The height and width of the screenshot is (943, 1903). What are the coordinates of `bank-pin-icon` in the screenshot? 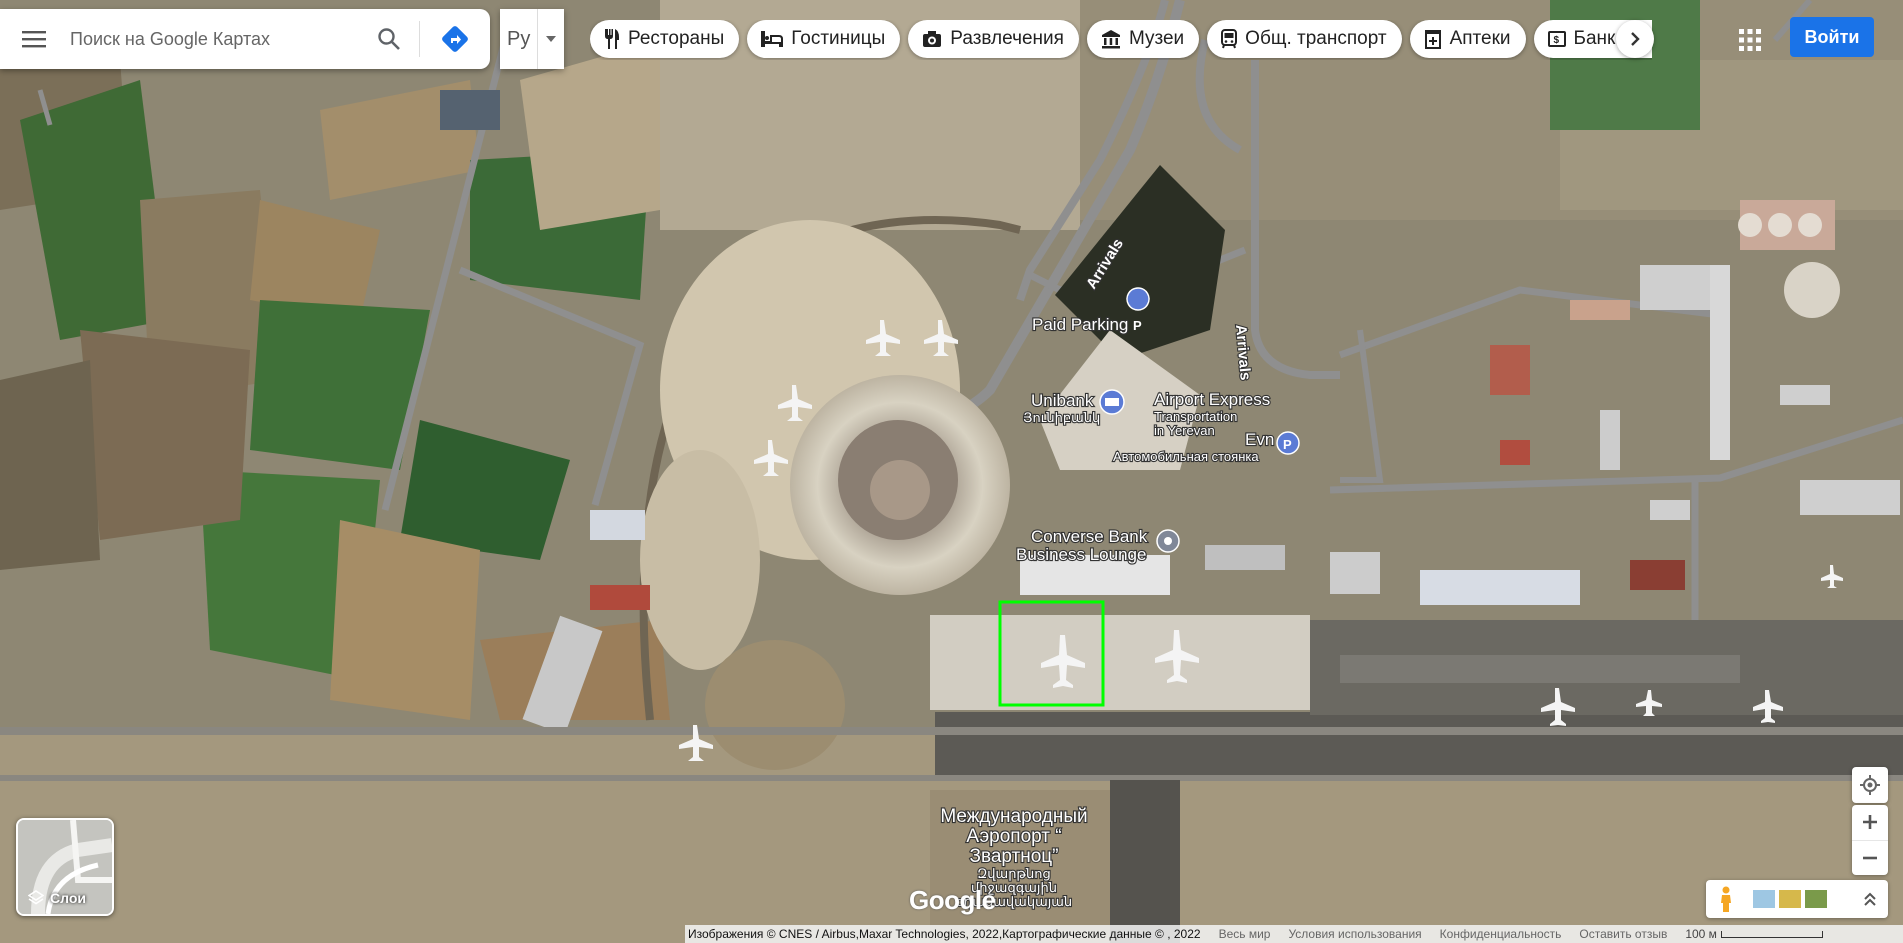 It's located at (1112, 402).